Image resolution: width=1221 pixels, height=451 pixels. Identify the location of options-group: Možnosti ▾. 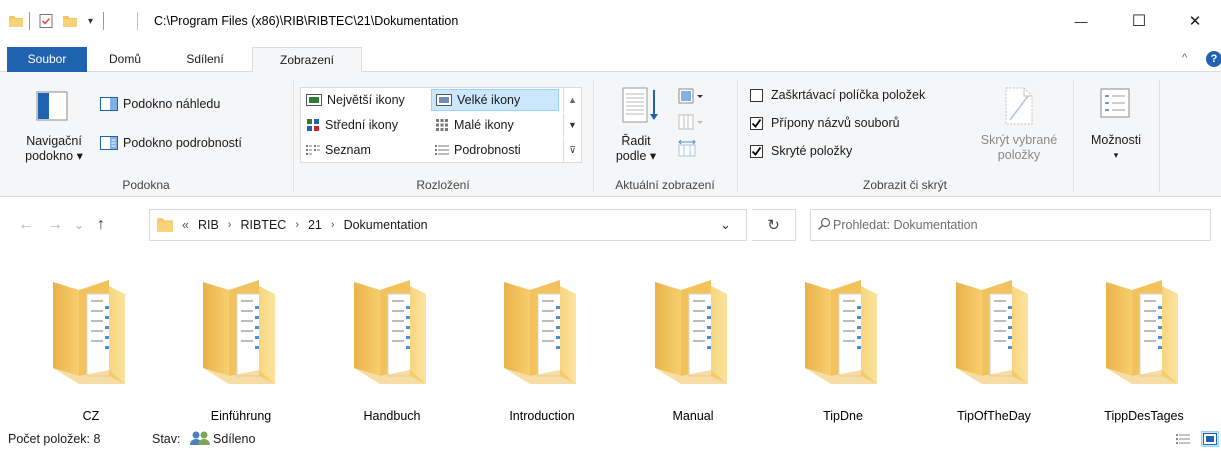
(1116, 134).